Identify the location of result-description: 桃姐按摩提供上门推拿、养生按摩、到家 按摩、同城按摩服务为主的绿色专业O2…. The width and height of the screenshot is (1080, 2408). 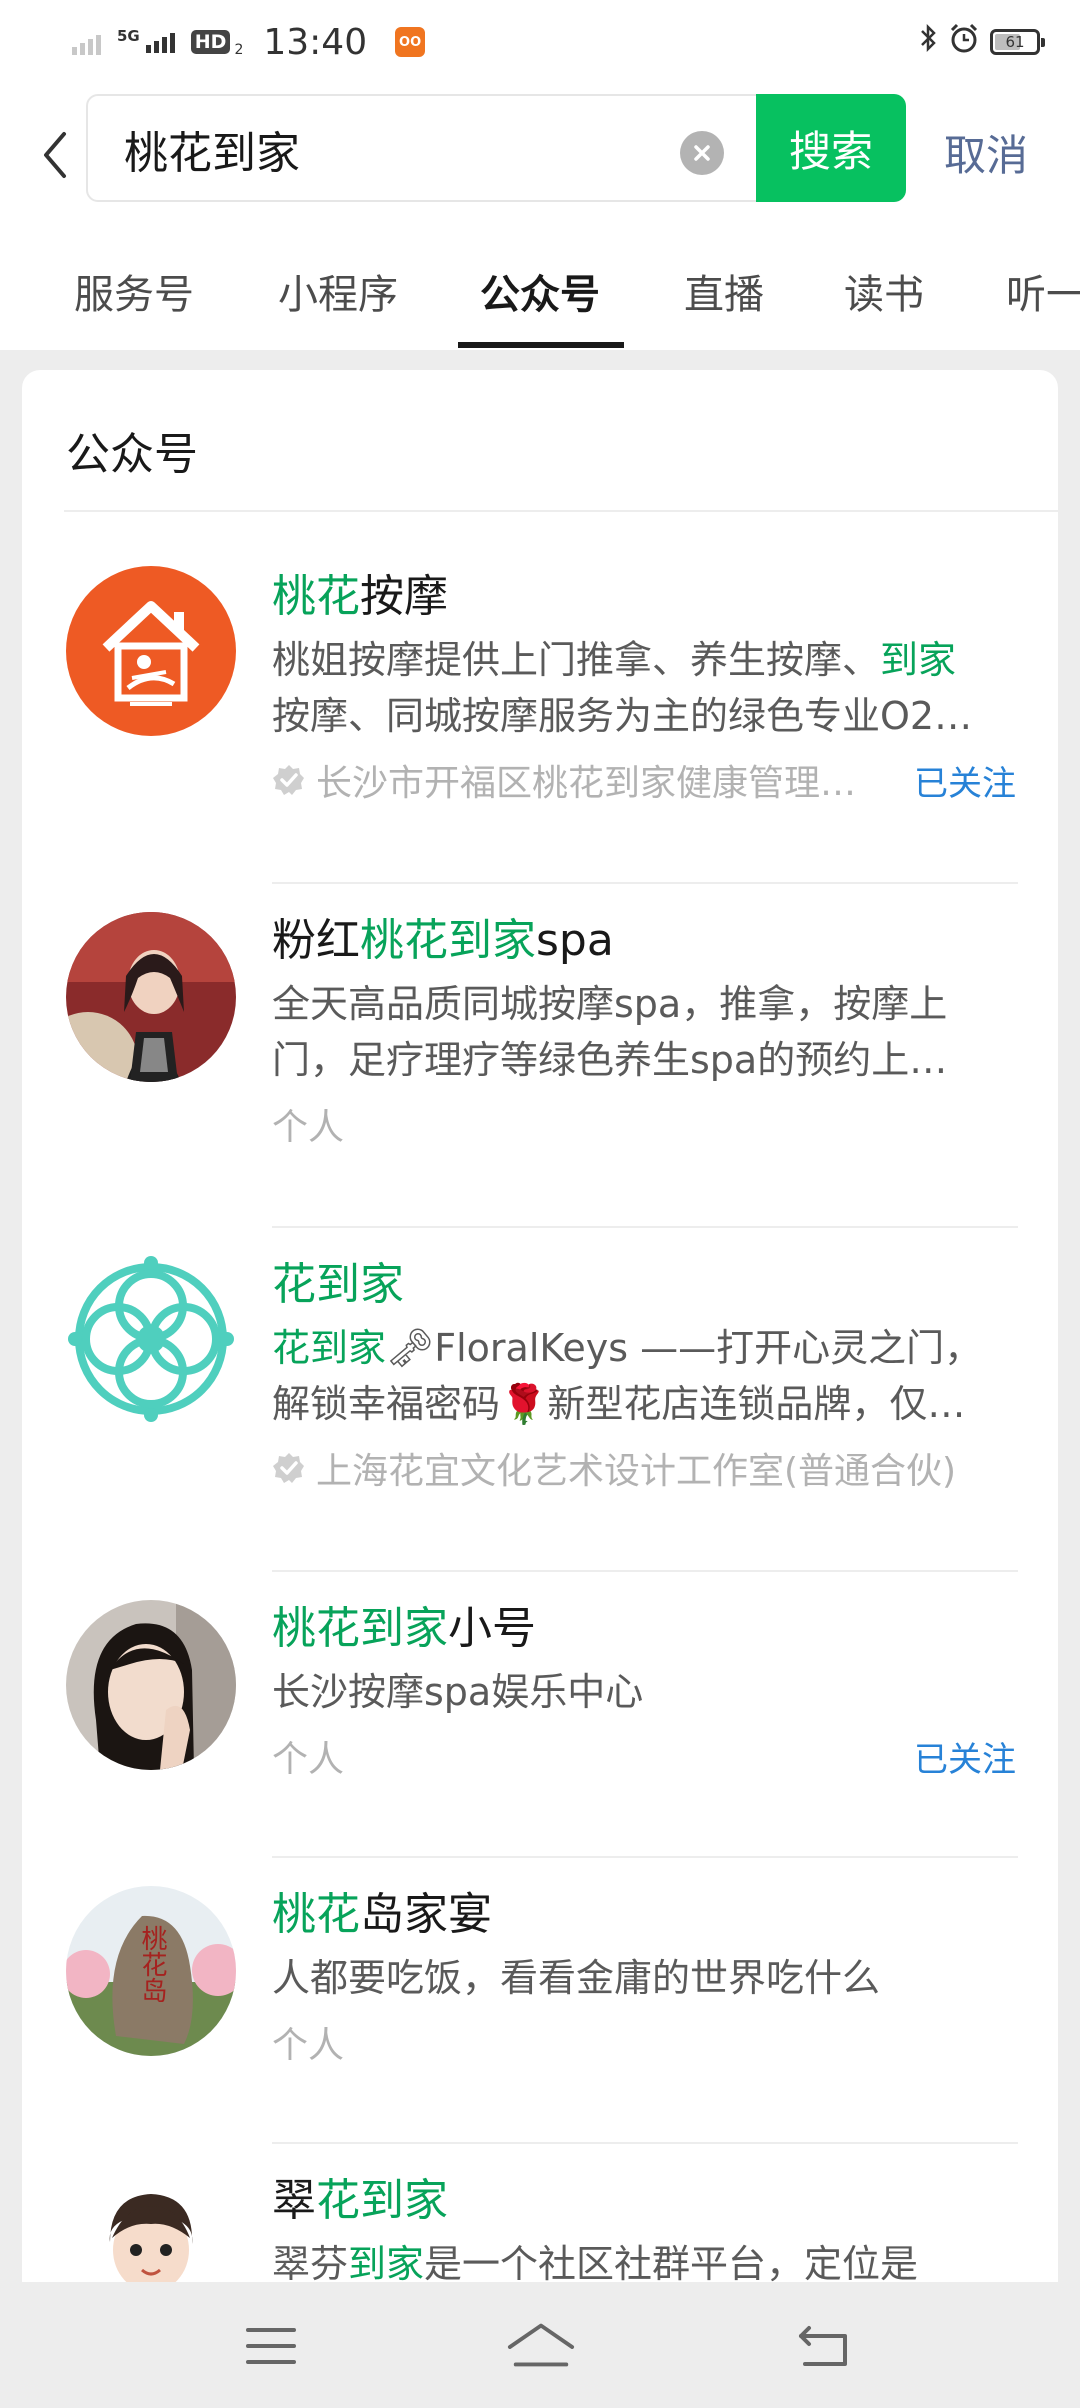
(622, 688).